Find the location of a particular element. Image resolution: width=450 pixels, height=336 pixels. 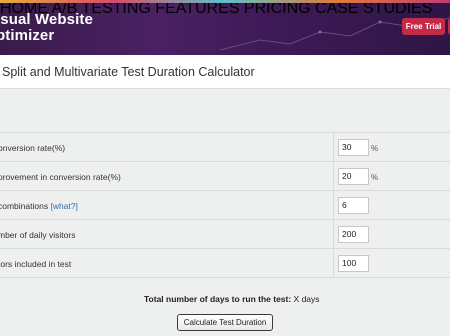

combinations-label: combinations [what?] is located at coordinates (39, 206).